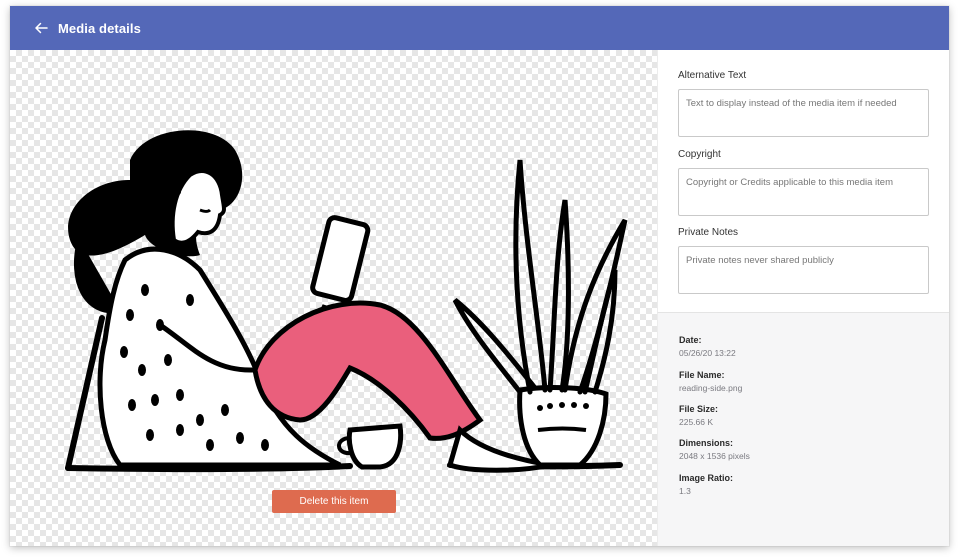  Describe the element at coordinates (699, 409) in the screenshot. I see `meta-file-size-label: File Size:` at that location.